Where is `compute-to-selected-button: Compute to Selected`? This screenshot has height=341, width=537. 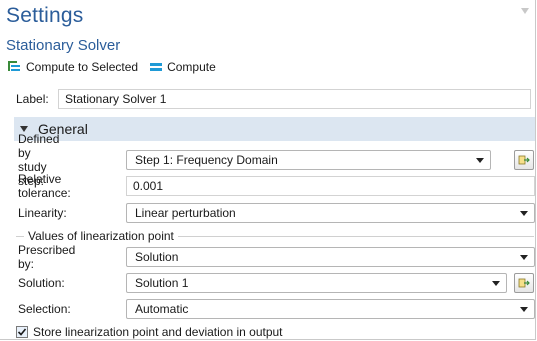 compute-to-selected-button: Compute to Selected is located at coordinates (72, 67).